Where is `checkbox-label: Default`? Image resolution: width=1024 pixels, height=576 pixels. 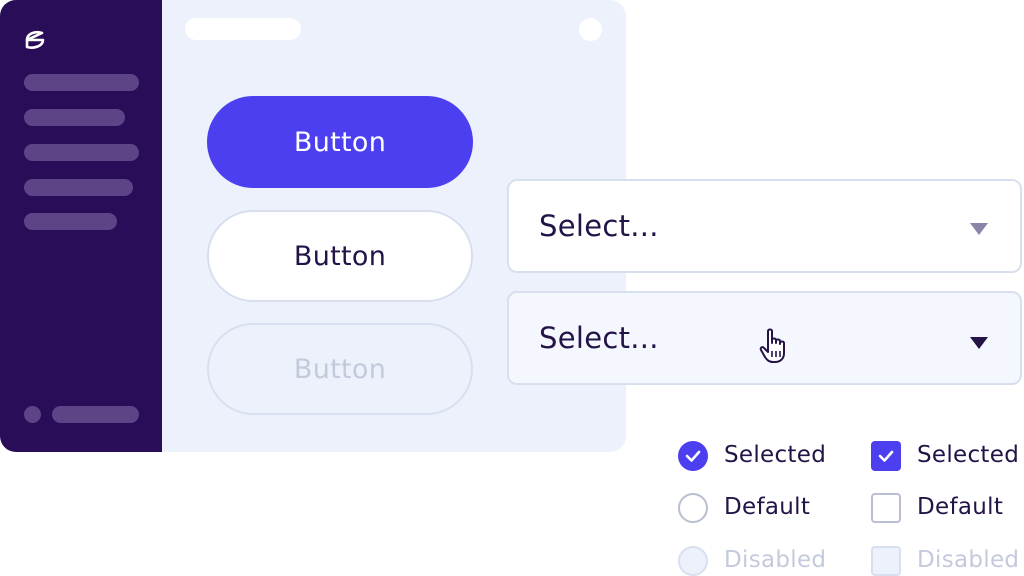 checkbox-label: Default is located at coordinates (960, 507).